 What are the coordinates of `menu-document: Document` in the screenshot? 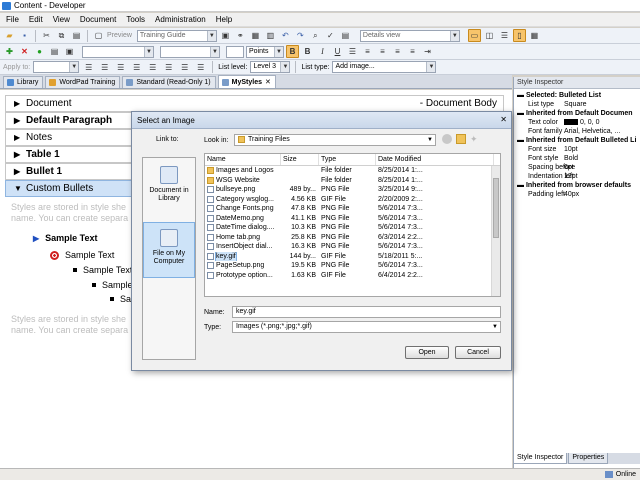 It's located at (98, 19).